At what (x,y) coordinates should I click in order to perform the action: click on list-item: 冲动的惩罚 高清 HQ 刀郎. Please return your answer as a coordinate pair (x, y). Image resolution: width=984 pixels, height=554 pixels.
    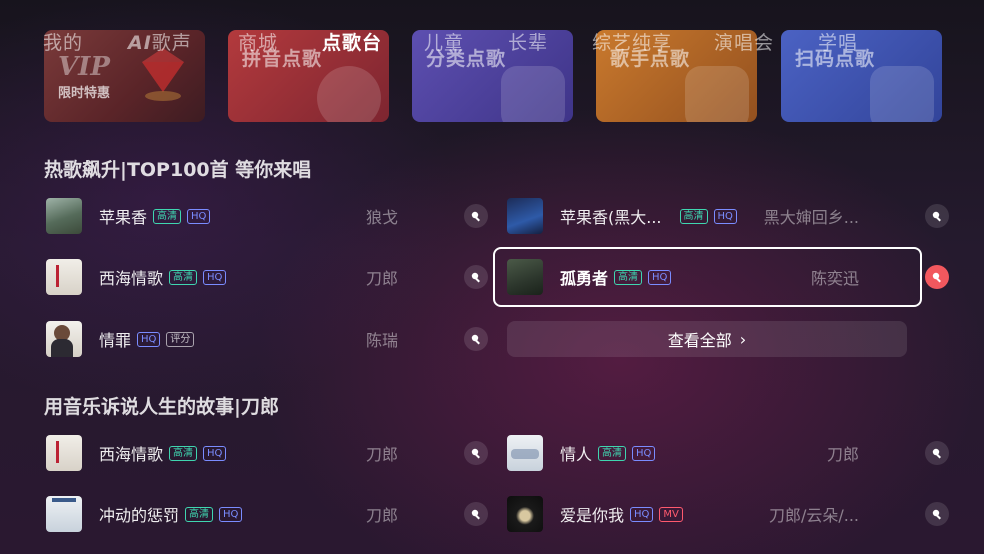
    Looking at the image, I should click on (267, 514).